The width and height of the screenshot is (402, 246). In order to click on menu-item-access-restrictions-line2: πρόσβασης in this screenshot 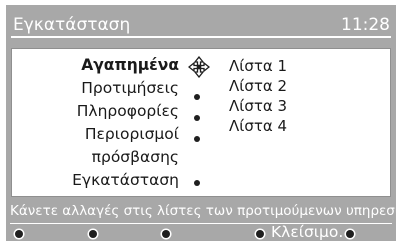, I will do `click(135, 157)`.